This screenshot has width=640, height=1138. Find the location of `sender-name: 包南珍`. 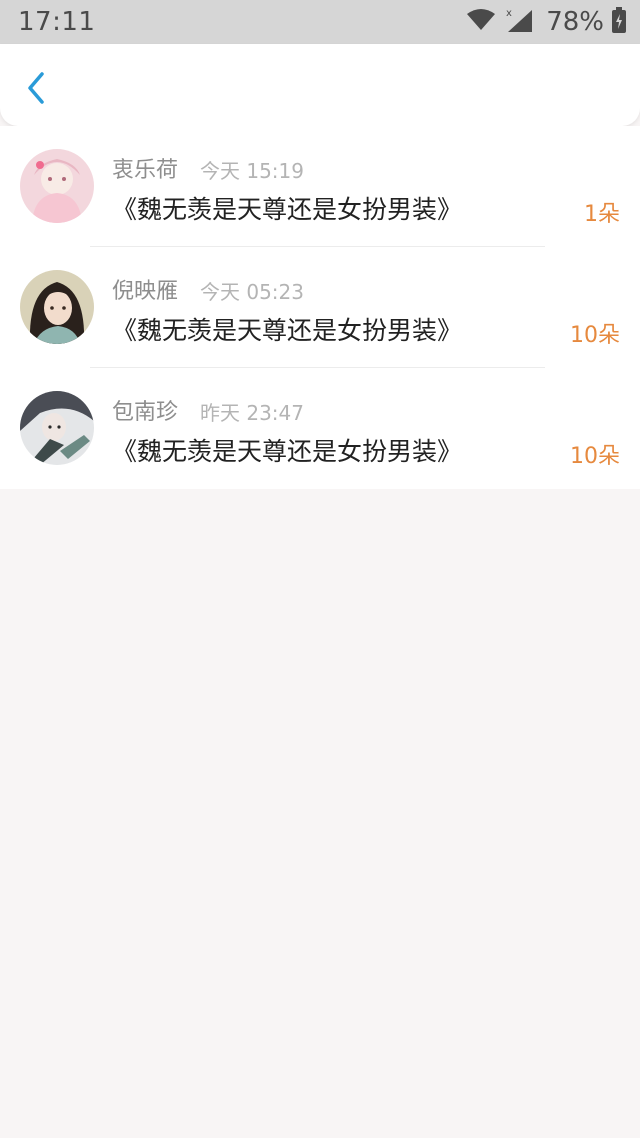

sender-name: 包南珍 is located at coordinates (145, 412).